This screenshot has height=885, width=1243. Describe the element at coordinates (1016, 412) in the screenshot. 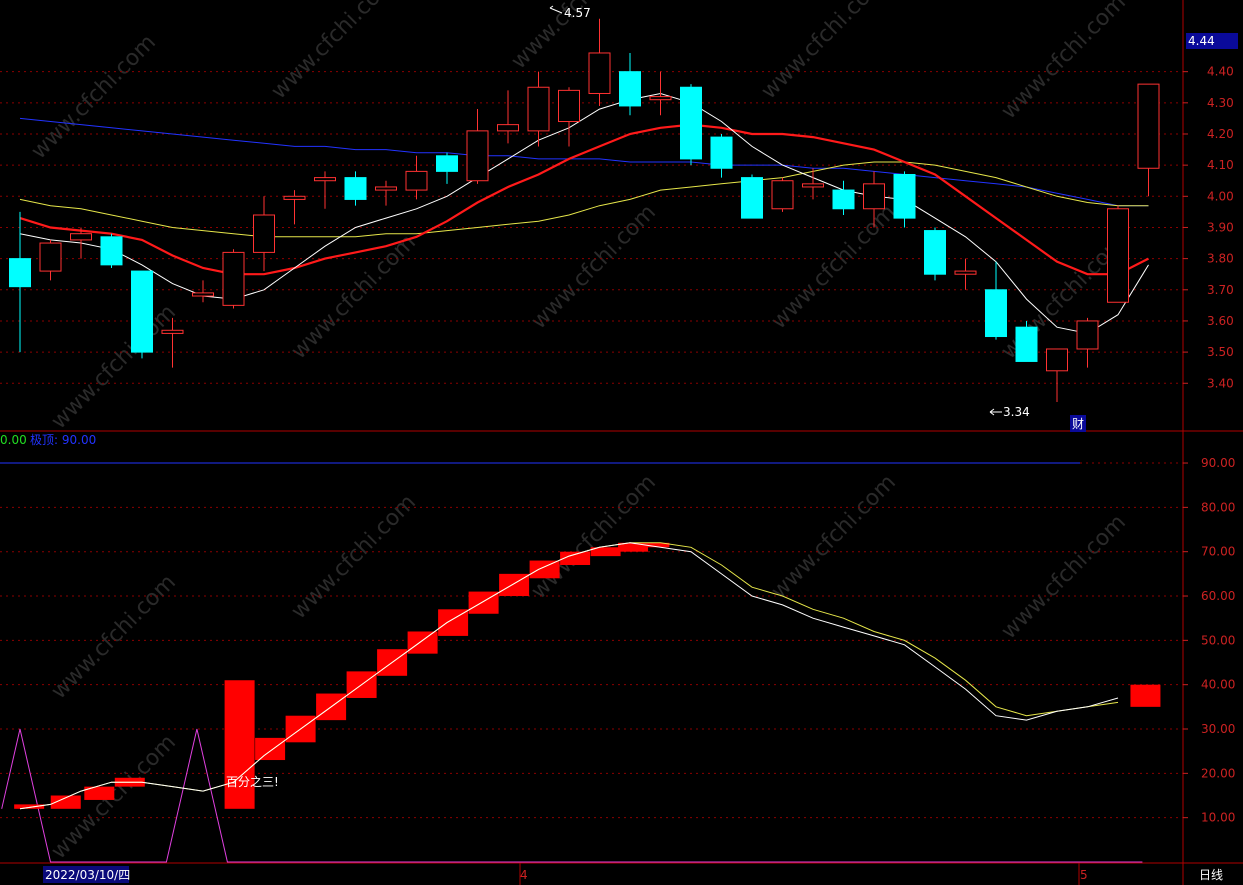

I see `low-marker-label: 3.34` at that location.